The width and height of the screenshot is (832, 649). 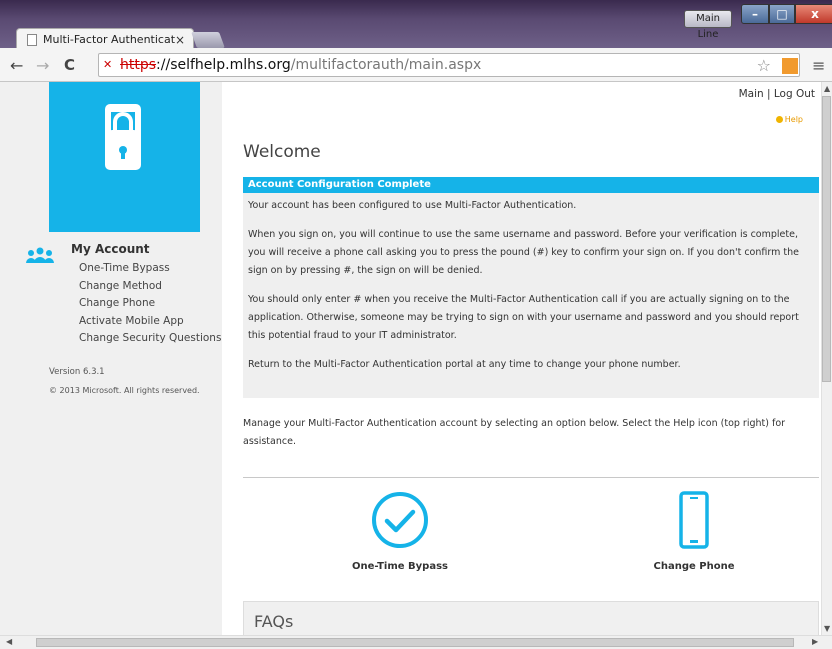 I want to click on help-icon, so click(x=779, y=119).